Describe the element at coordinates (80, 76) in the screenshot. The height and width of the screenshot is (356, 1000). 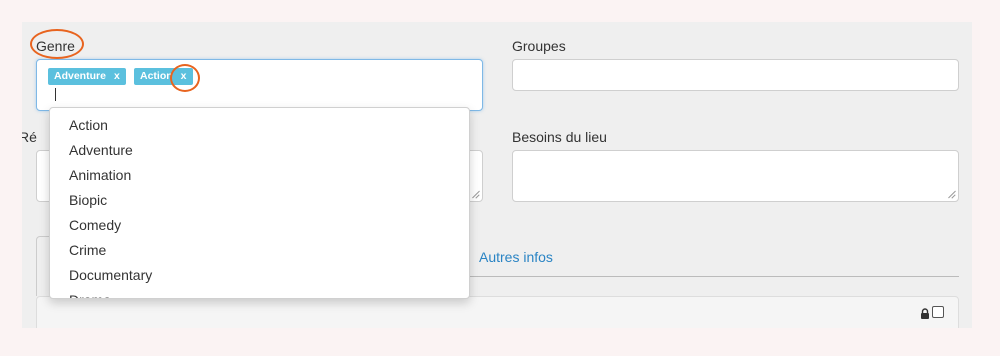
I see `tag-label: Adventure` at that location.